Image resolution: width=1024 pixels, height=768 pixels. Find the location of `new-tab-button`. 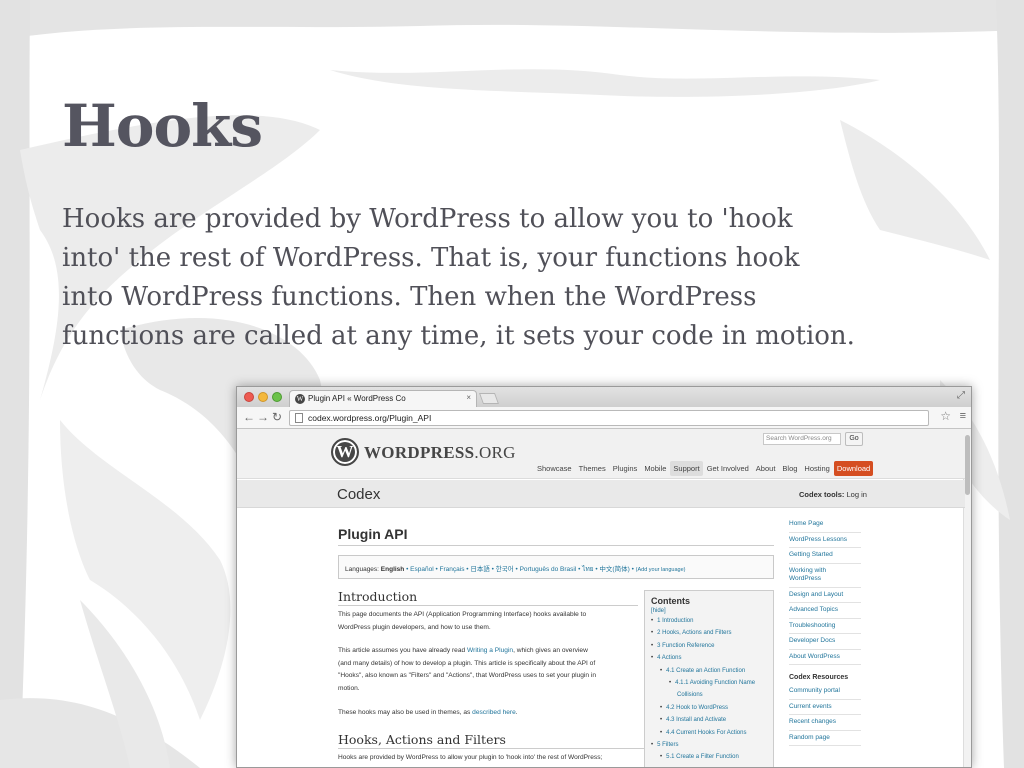

new-tab-button is located at coordinates (489, 398).